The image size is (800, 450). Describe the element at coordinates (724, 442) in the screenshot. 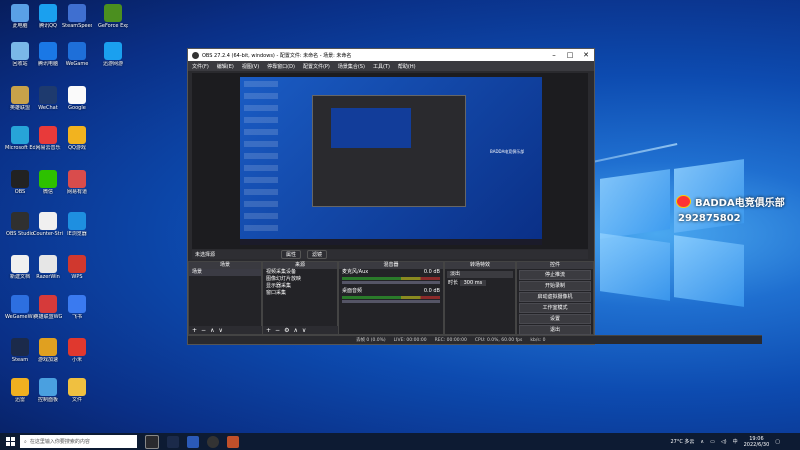

I see `volume-icon: ◁)` at that location.